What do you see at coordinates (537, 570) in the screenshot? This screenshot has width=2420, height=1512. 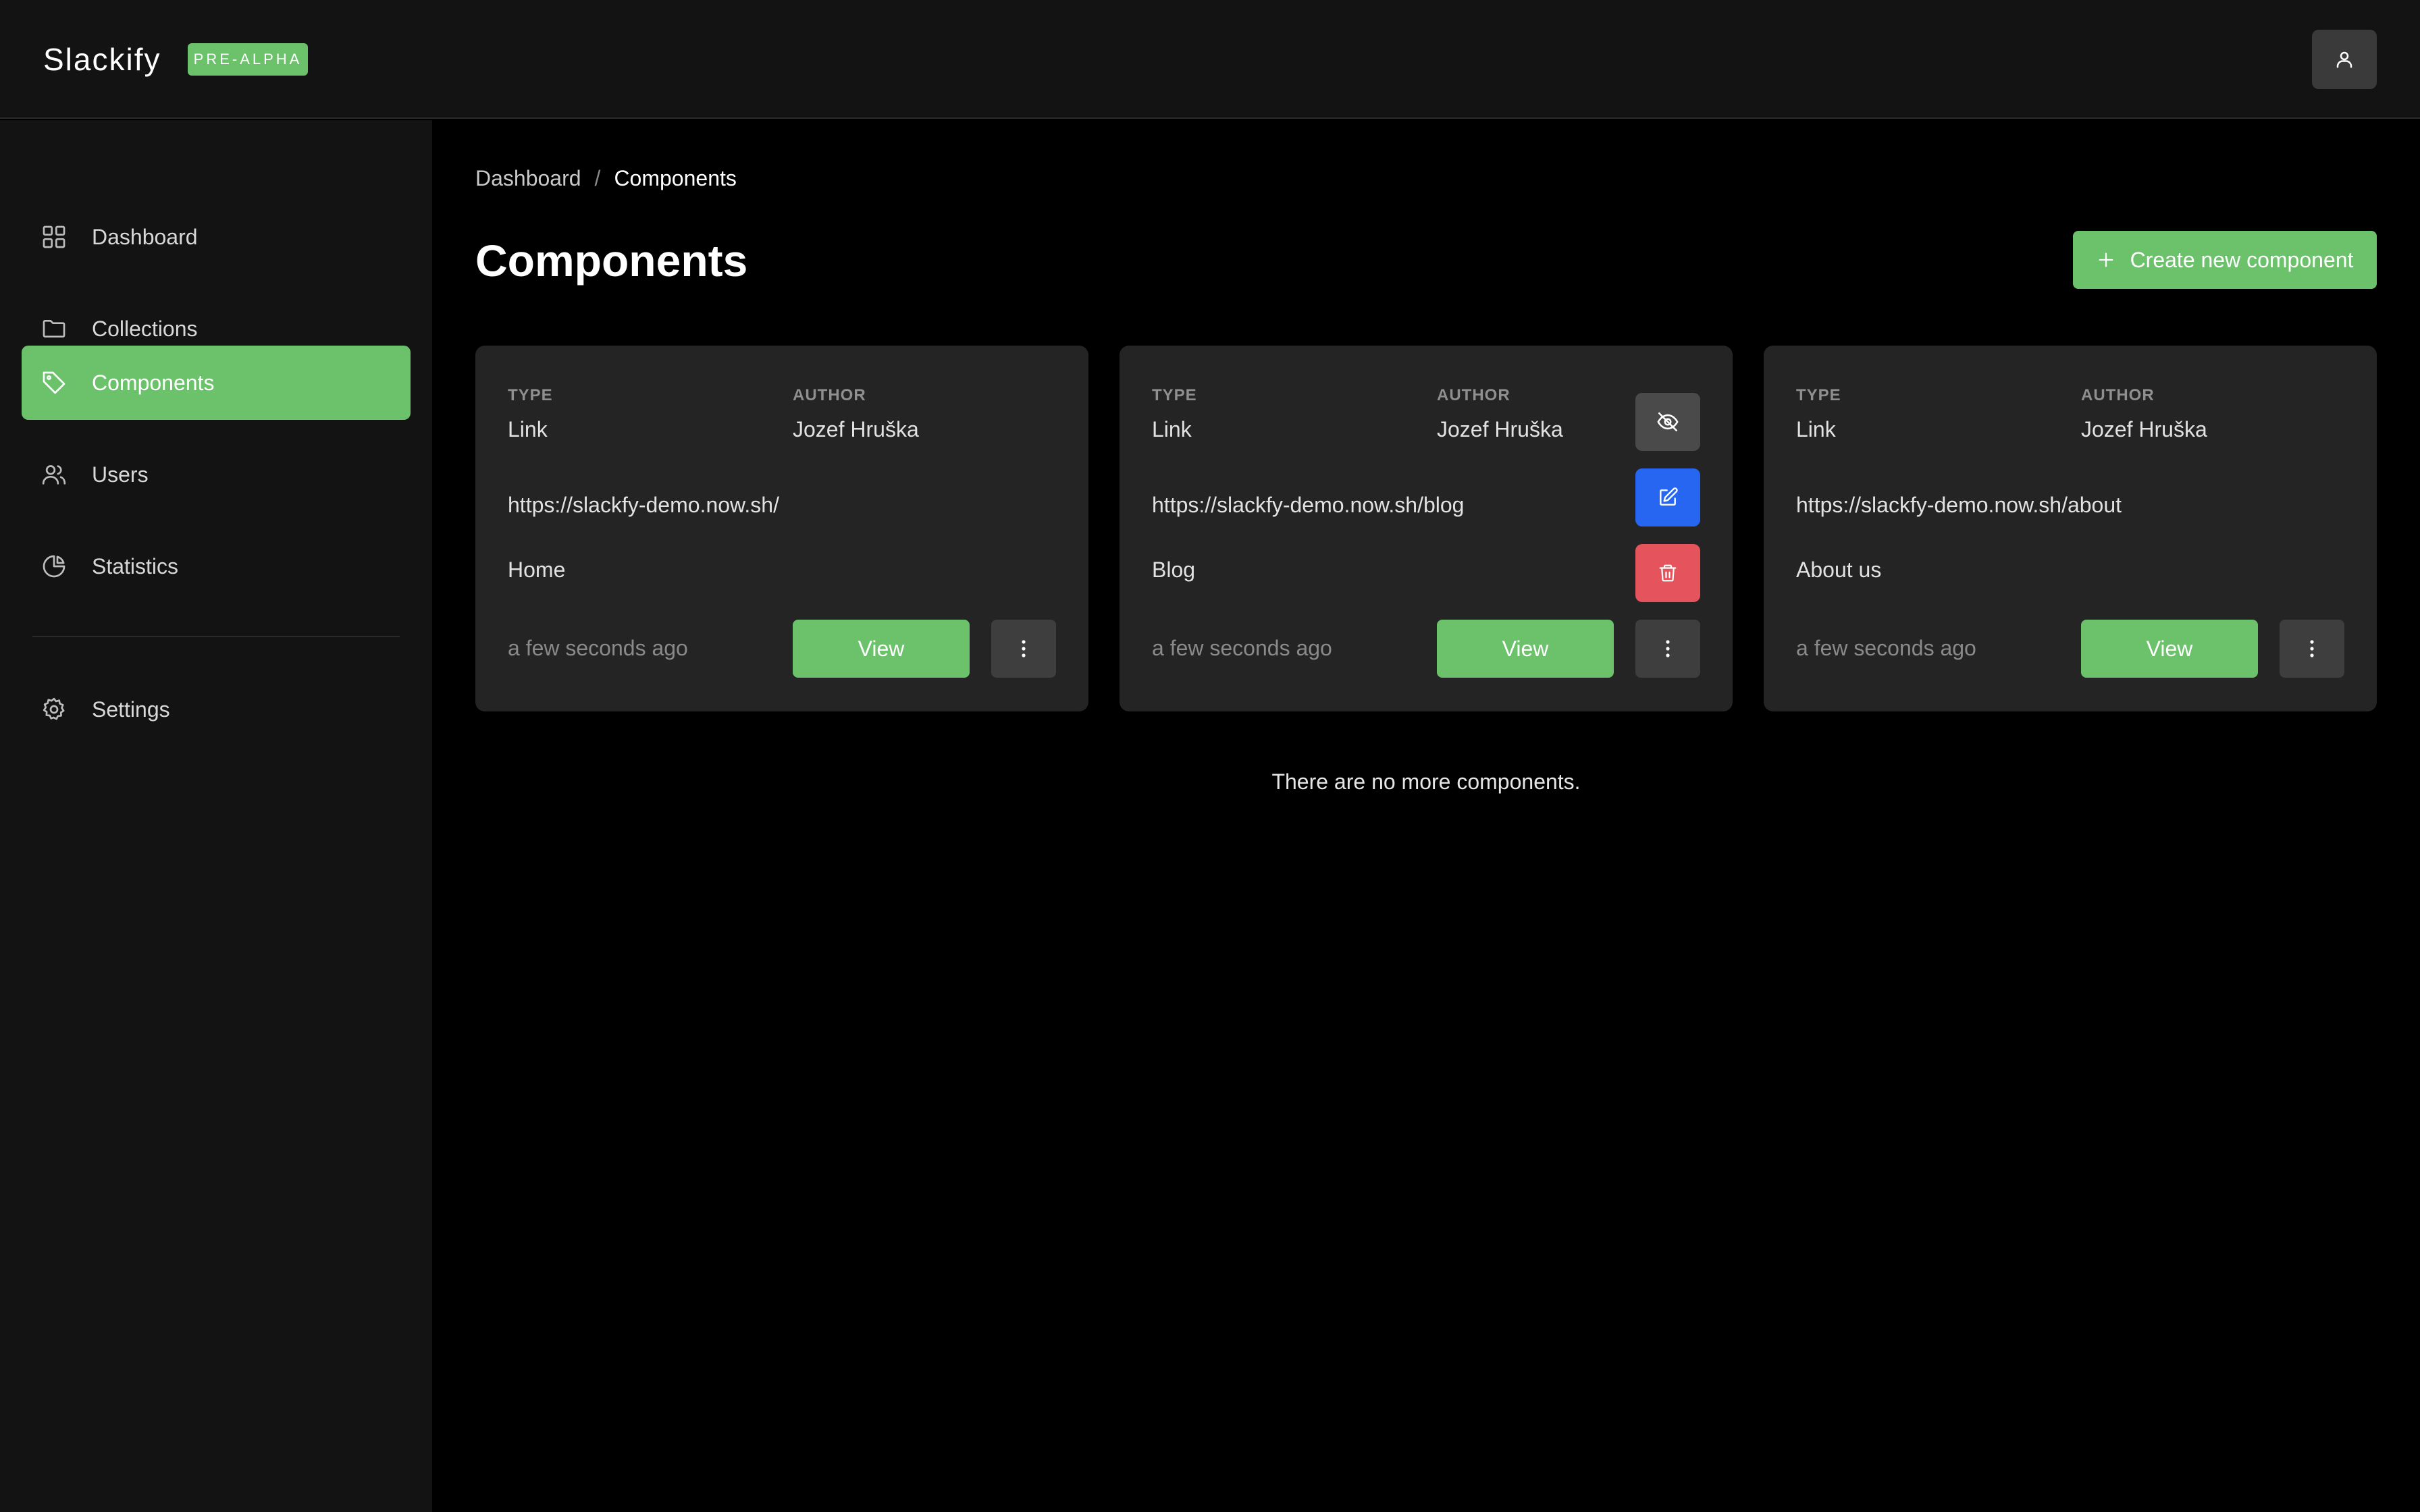 I see `component-name: Home` at bounding box center [537, 570].